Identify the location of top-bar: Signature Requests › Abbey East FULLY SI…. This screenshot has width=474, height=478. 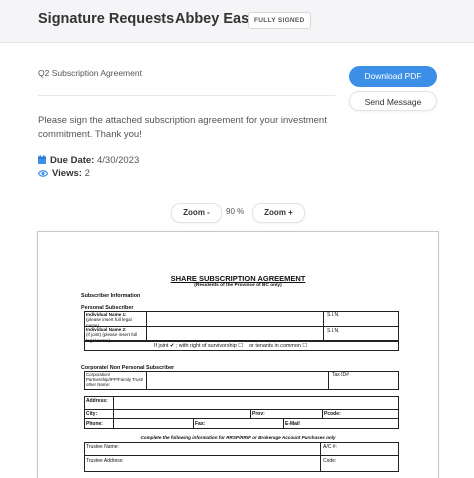
(237, 21).